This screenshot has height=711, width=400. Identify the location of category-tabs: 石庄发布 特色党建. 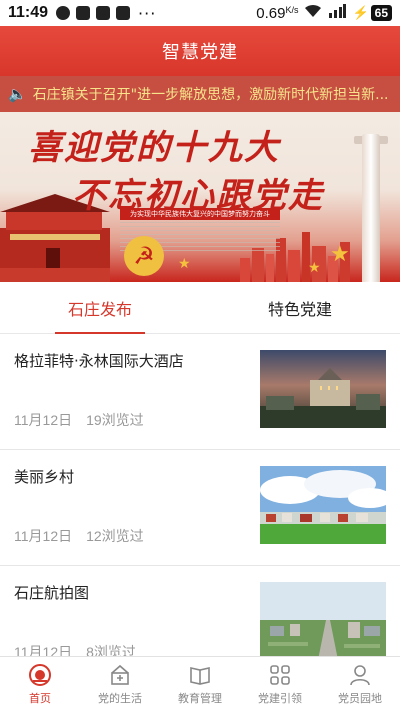
(200, 308).